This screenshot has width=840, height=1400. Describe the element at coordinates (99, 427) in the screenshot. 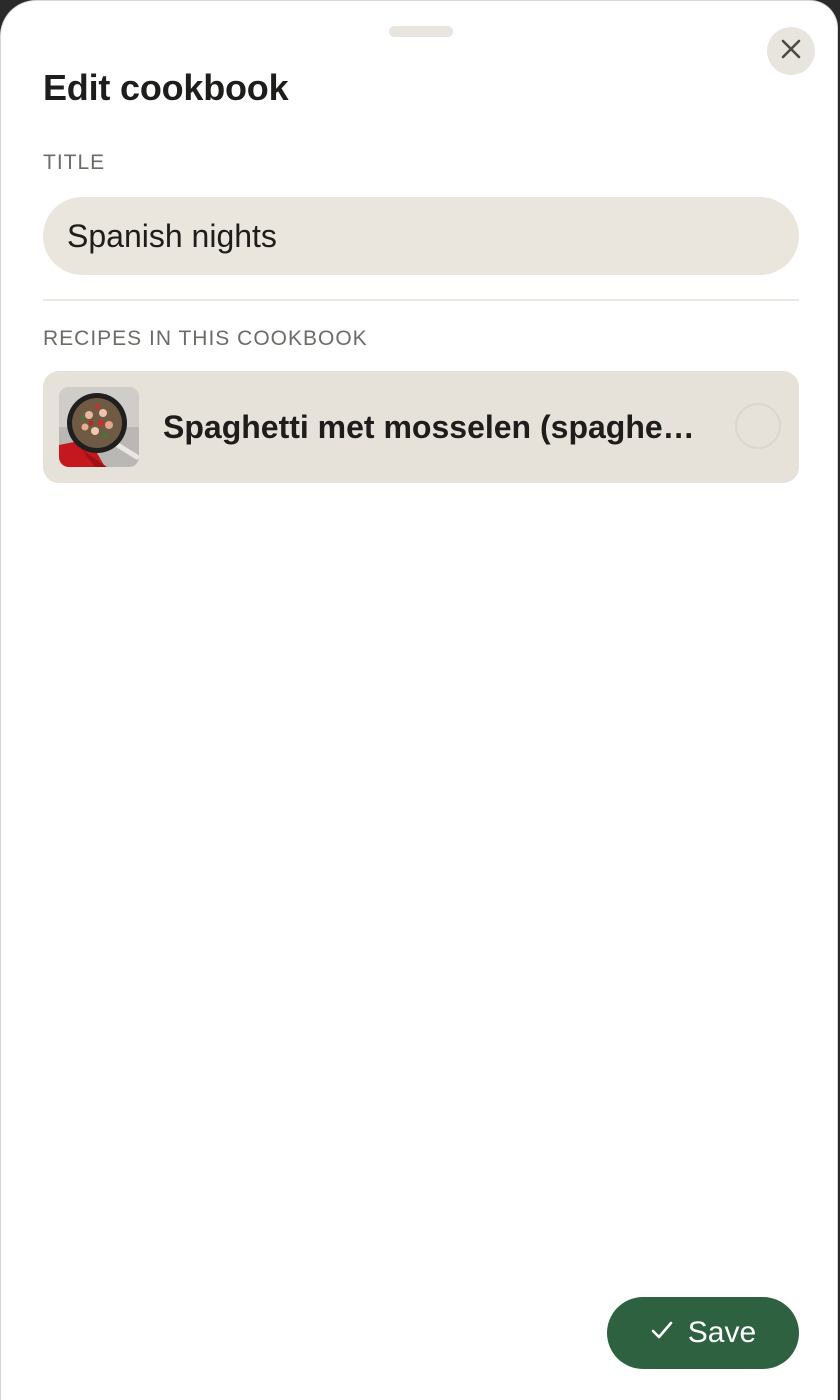

I see `recipe-thumbnail` at that location.